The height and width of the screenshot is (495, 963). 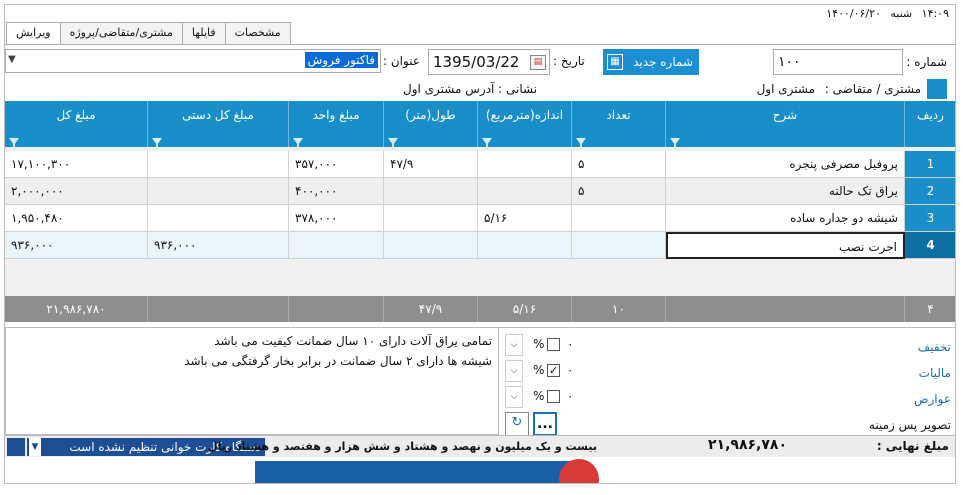 I want to click on row-number-selected: 4, so click(x=930, y=245).